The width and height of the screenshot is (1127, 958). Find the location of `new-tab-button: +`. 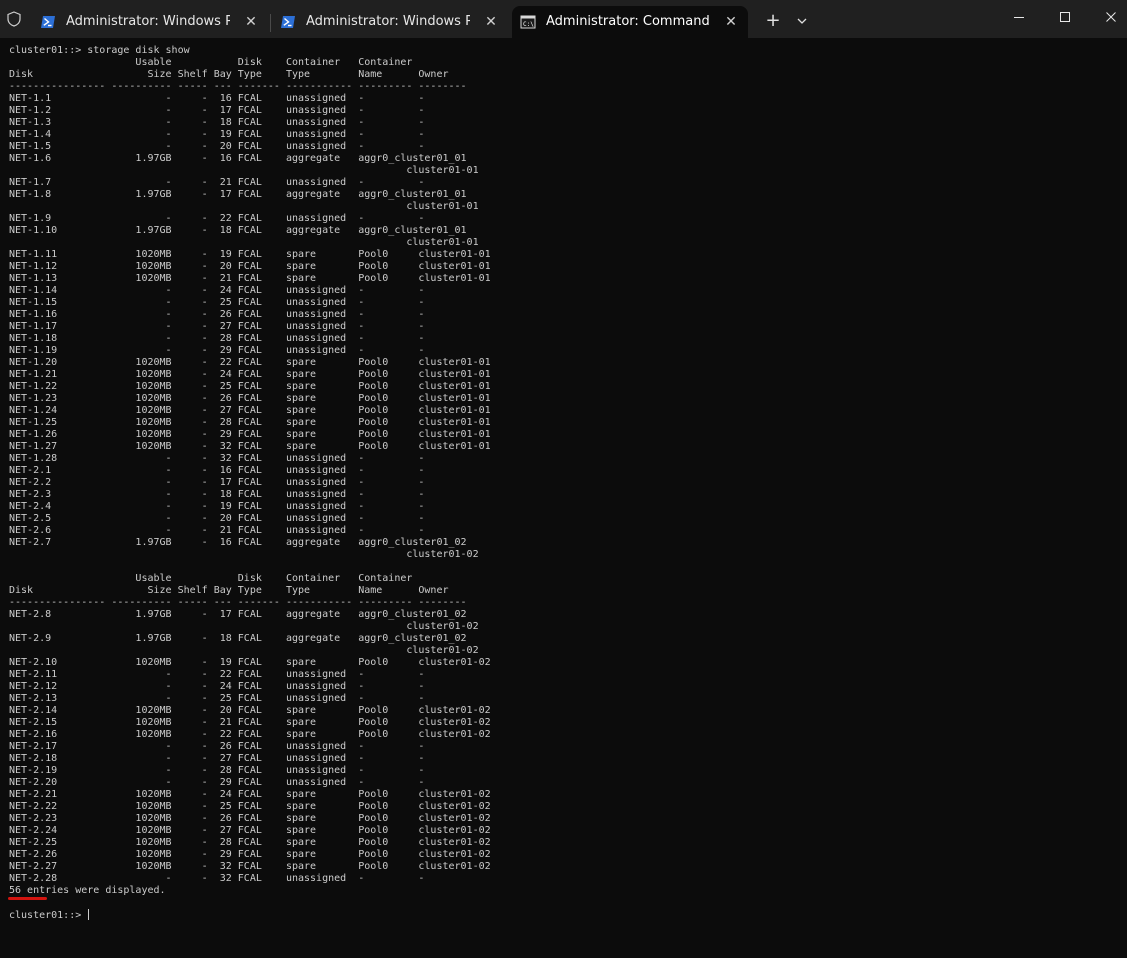

new-tab-button: + is located at coordinates (773, 21).